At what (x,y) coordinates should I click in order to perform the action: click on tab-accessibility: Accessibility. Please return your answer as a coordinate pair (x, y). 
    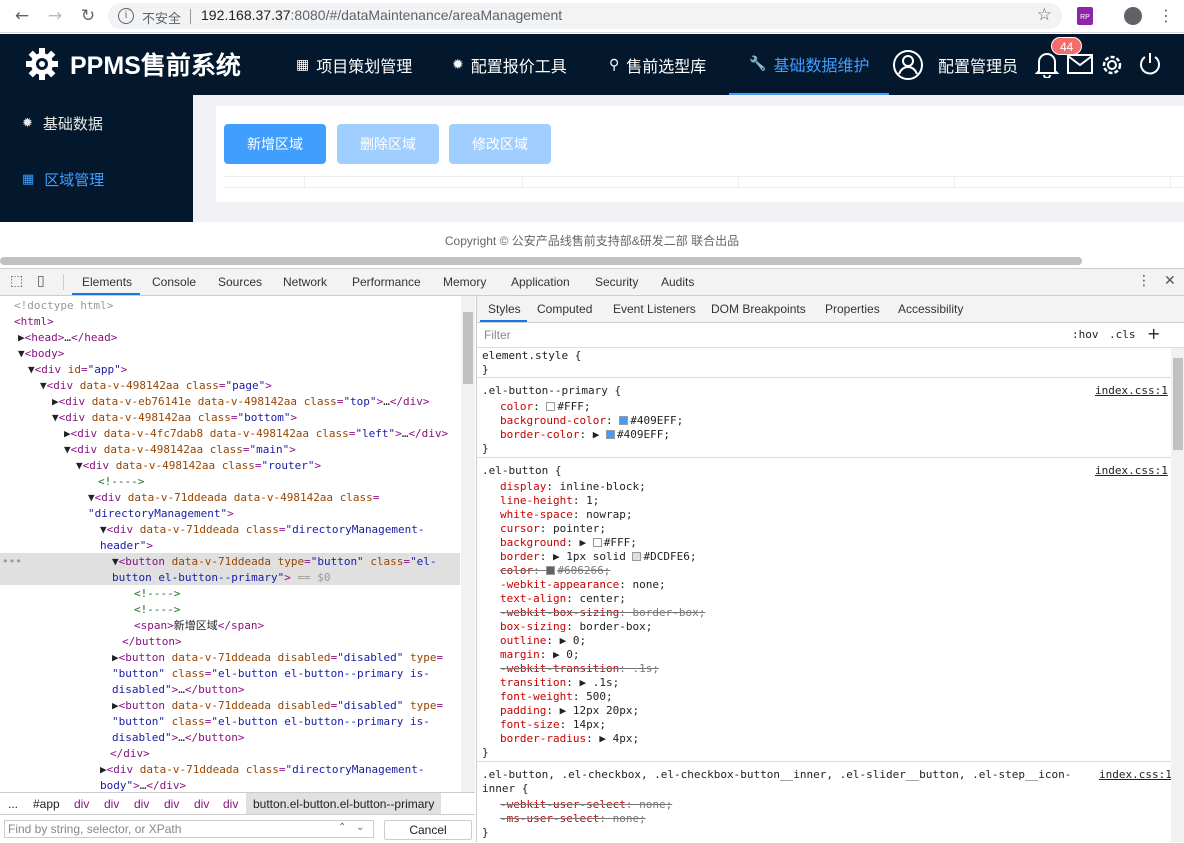
    Looking at the image, I should click on (930, 309).